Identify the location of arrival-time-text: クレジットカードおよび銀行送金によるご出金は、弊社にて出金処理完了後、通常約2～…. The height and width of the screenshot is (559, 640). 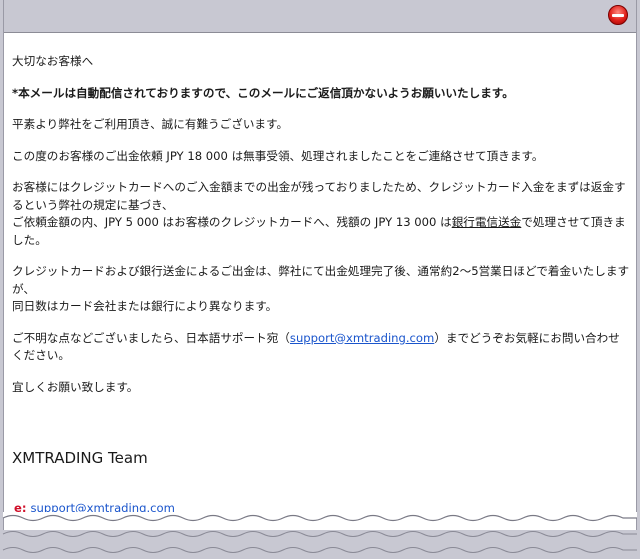
(321, 280).